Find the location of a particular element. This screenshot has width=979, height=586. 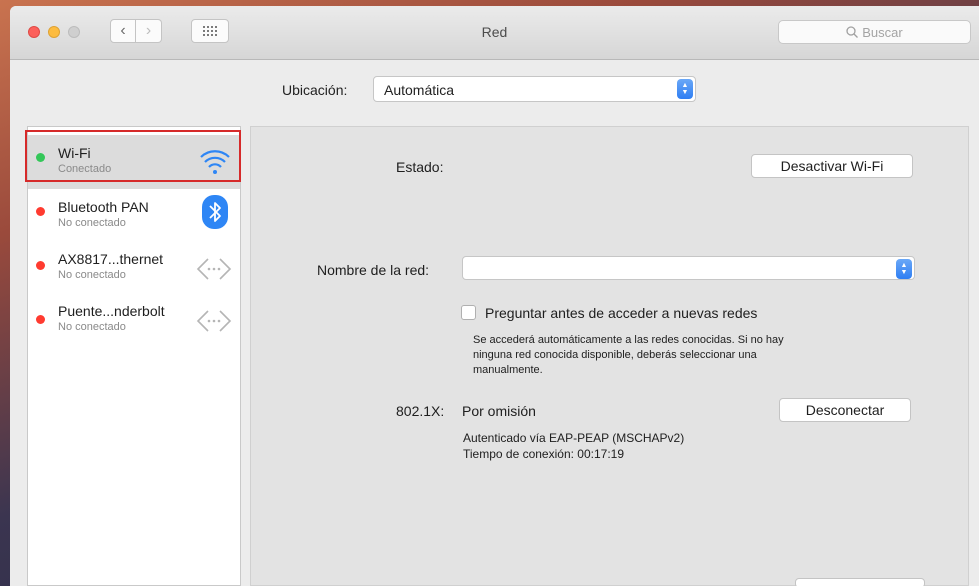

connection-time: Tiempo de conexión: 00:17:19 is located at coordinates (543, 454).